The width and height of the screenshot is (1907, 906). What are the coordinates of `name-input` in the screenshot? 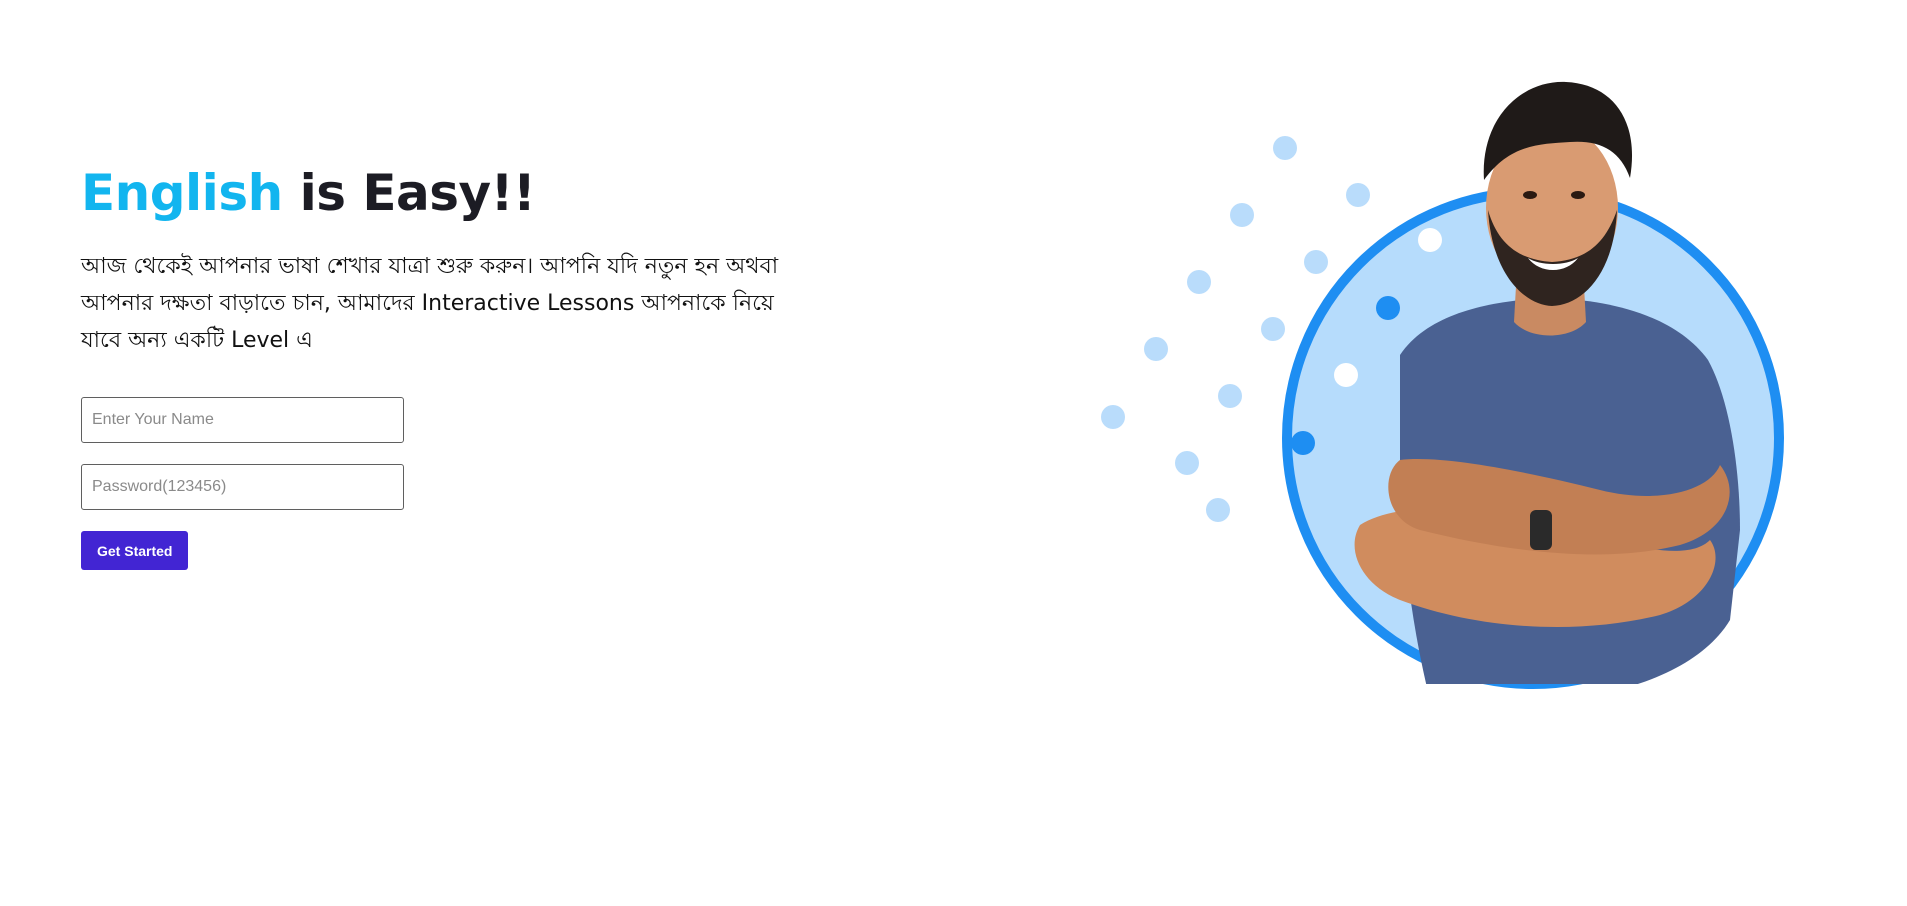 It's located at (242, 420).